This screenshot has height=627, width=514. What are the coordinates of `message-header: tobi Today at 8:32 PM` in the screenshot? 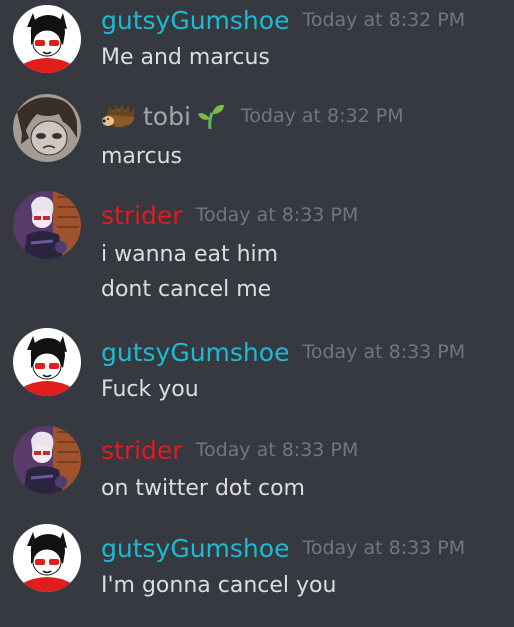 It's located at (252, 116).